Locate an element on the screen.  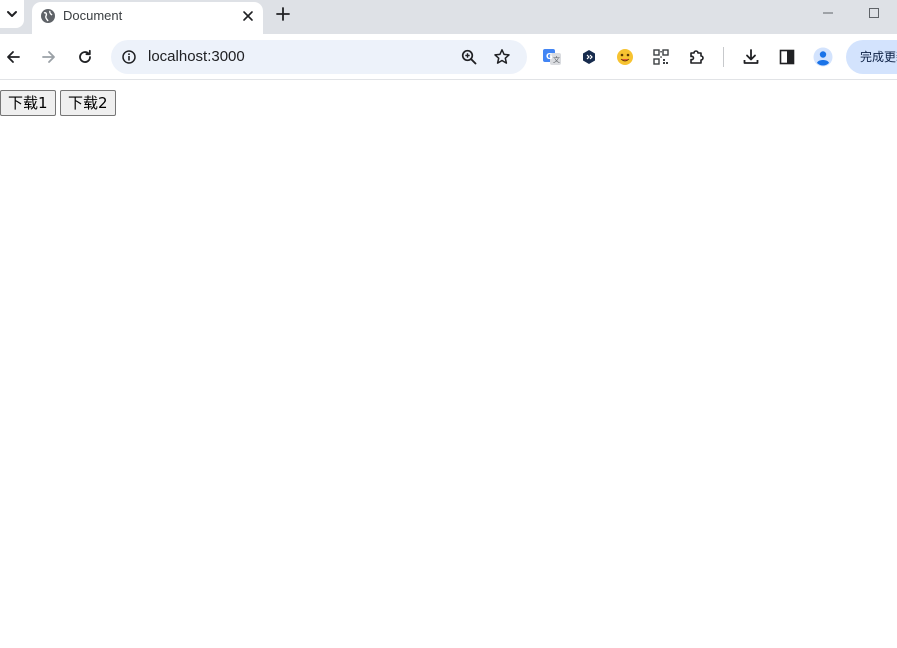
tab-close-button is located at coordinates (248, 16).